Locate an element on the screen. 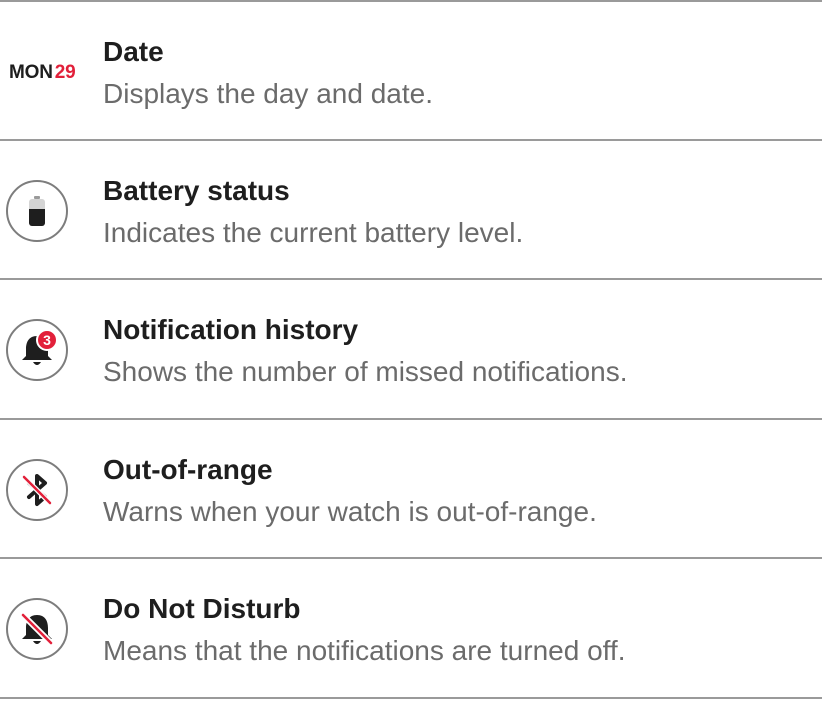  bell-badge-icon: 3 is located at coordinates (37, 350).